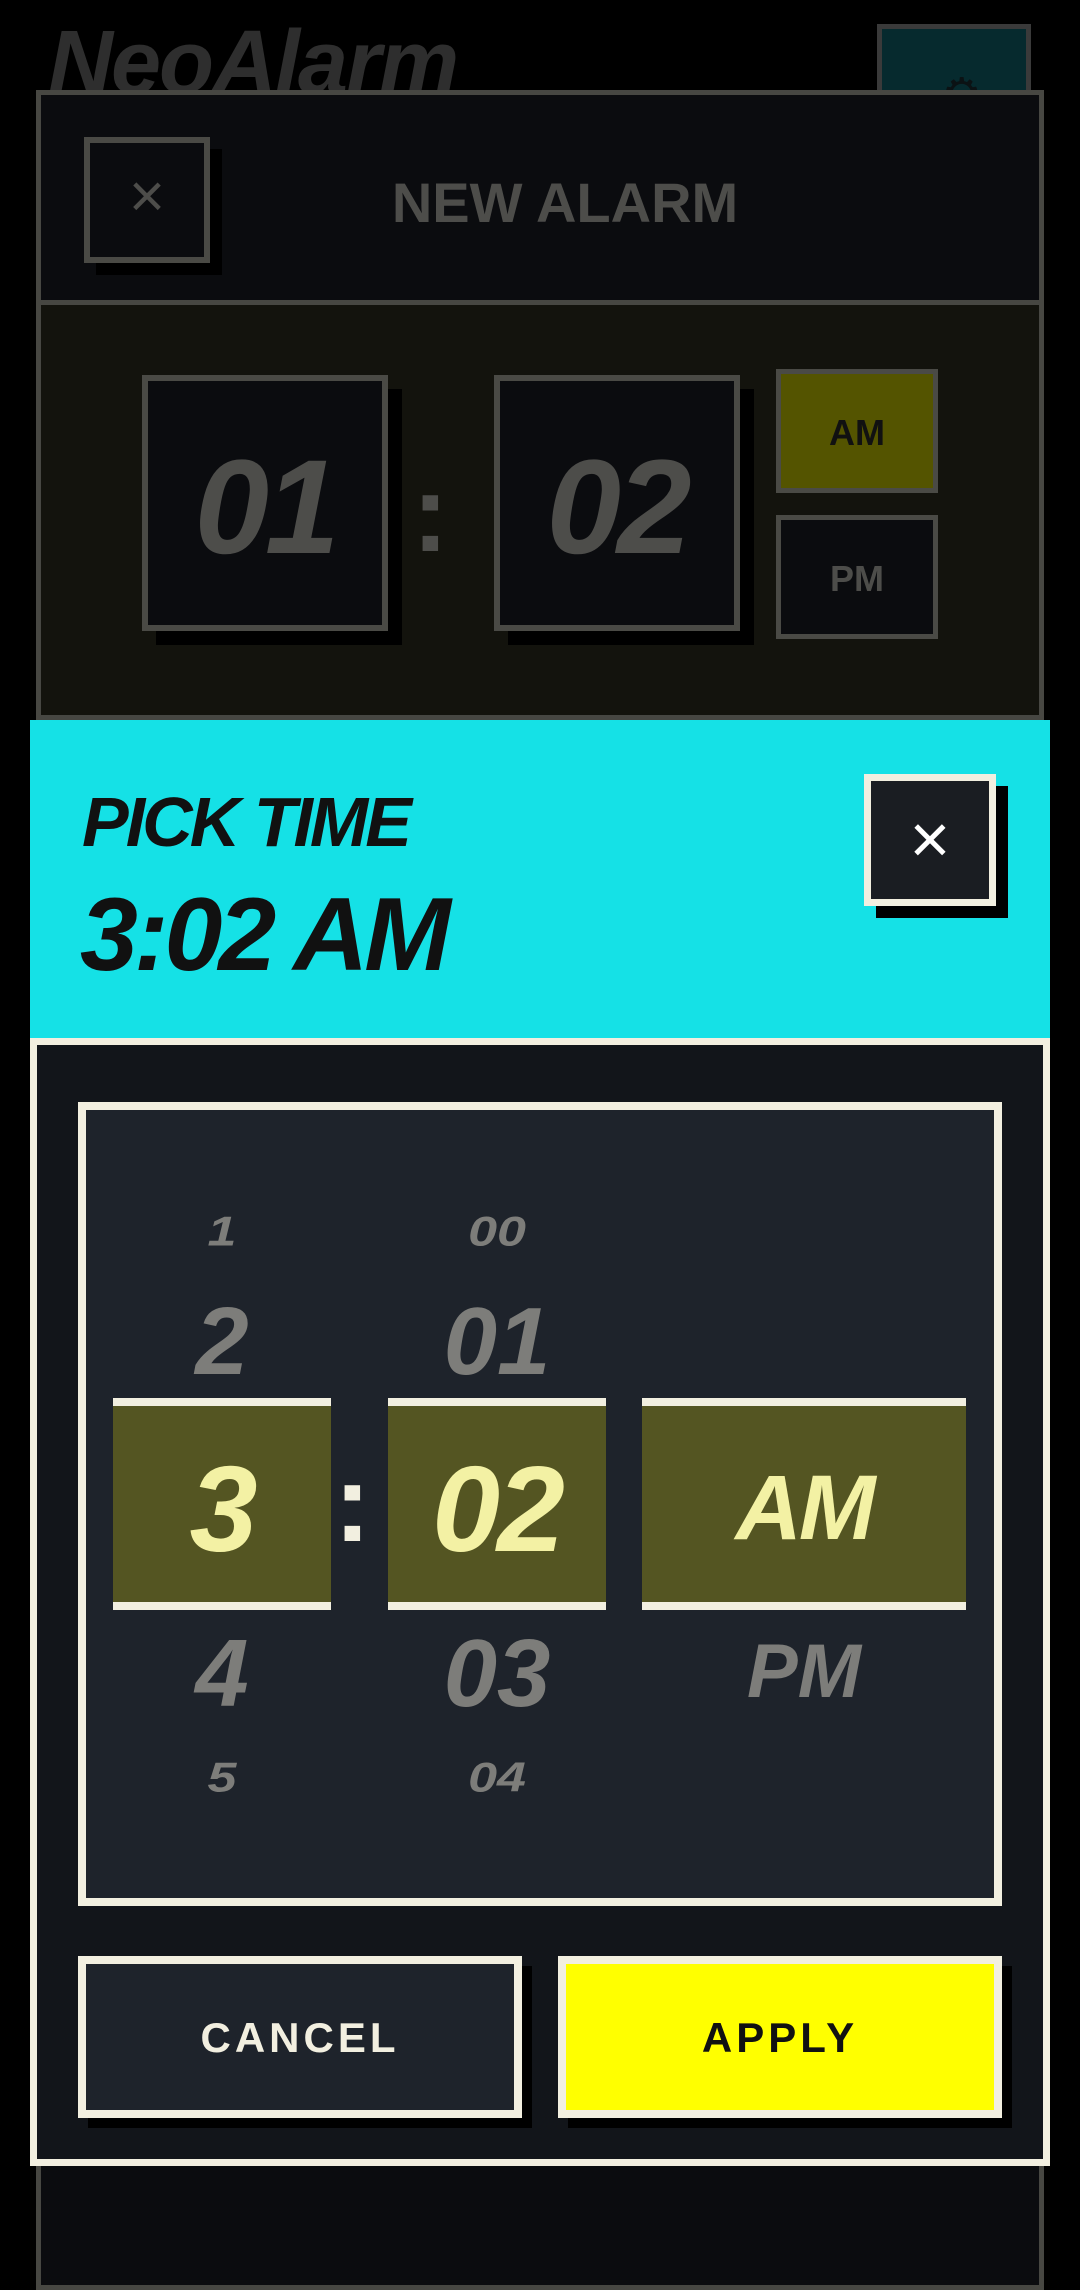  I want to click on alarm-minute-value: 02, so click(618, 507).